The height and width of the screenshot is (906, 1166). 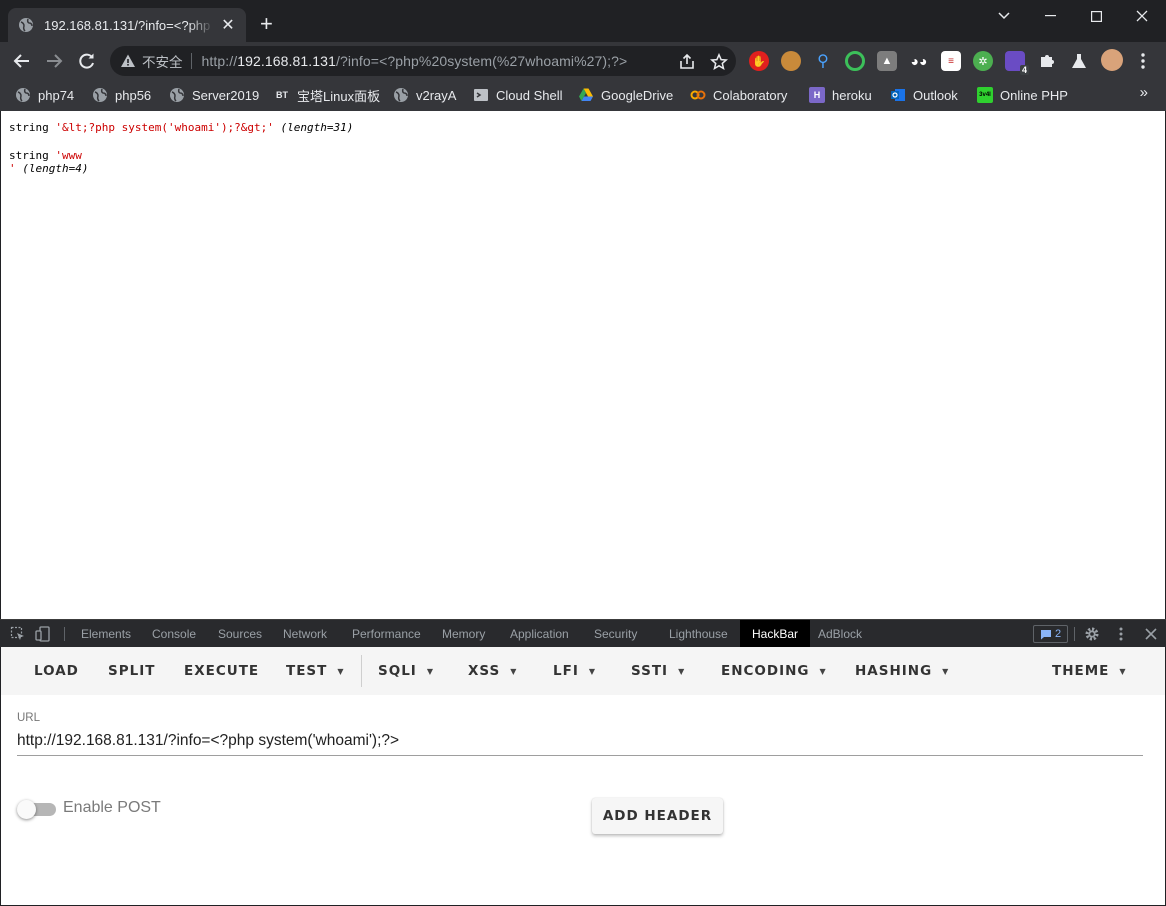 I want to click on browser-tab: 192.168.81.131/?info=<?php s ✕, so click(x=127, y=25).